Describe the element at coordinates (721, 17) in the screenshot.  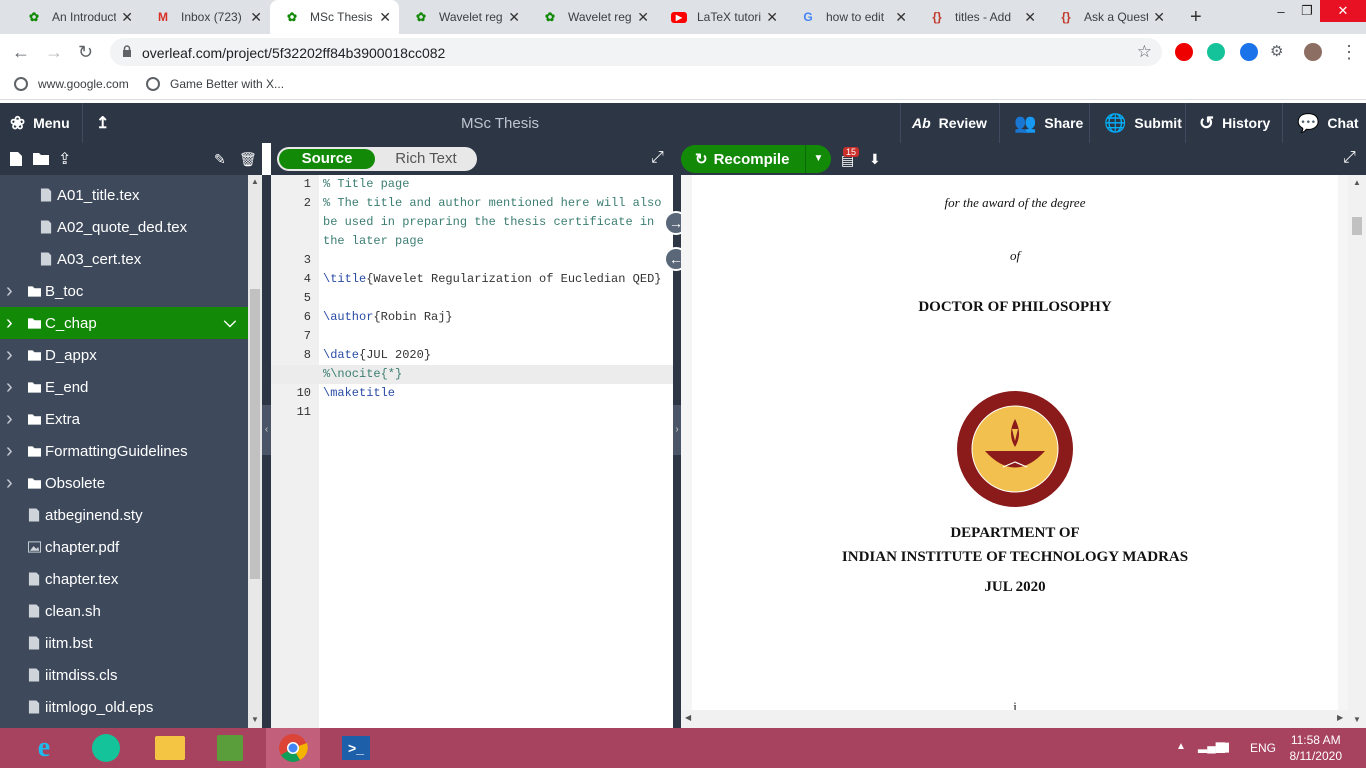
I see `browser-tab: ▶ LaTeX tutori ✕` at that location.